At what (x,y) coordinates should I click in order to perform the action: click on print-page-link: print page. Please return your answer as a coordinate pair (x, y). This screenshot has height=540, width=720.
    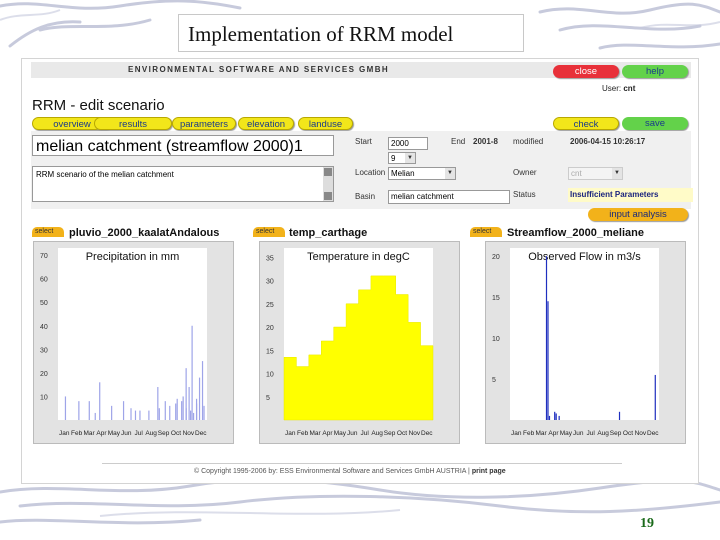
    Looking at the image, I should click on (489, 471).